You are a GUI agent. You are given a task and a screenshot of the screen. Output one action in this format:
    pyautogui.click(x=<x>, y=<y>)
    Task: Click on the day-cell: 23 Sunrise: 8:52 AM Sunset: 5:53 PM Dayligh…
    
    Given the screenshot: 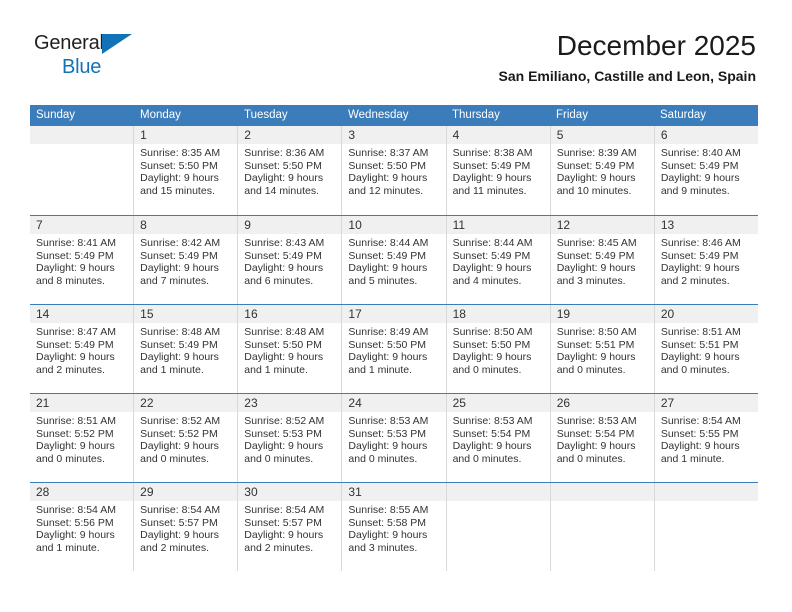 What is the action you would take?
    pyautogui.click(x=290, y=438)
    